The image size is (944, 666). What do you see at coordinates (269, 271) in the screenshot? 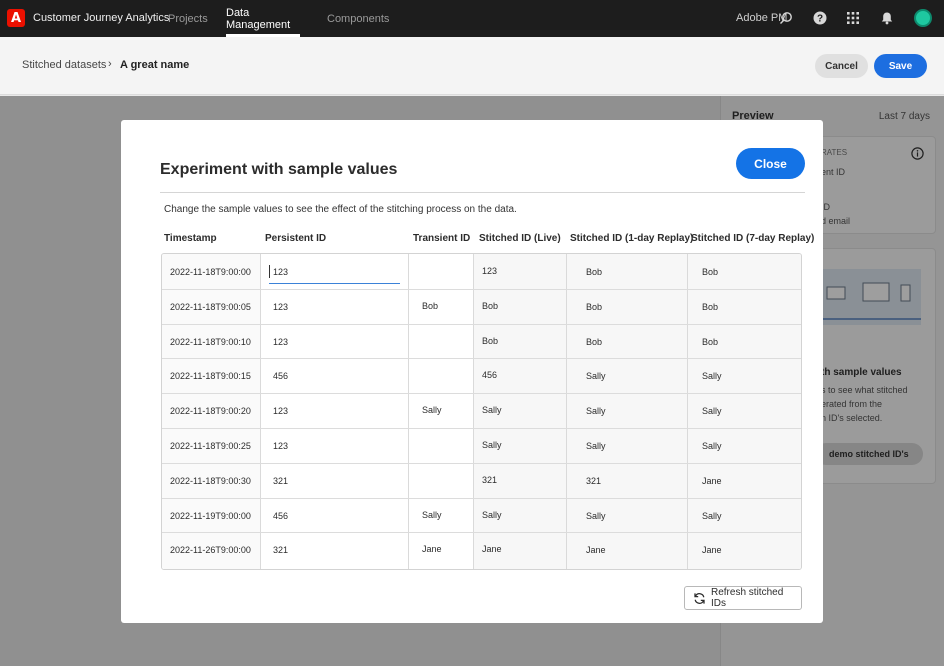
I see `text-caret` at bounding box center [269, 271].